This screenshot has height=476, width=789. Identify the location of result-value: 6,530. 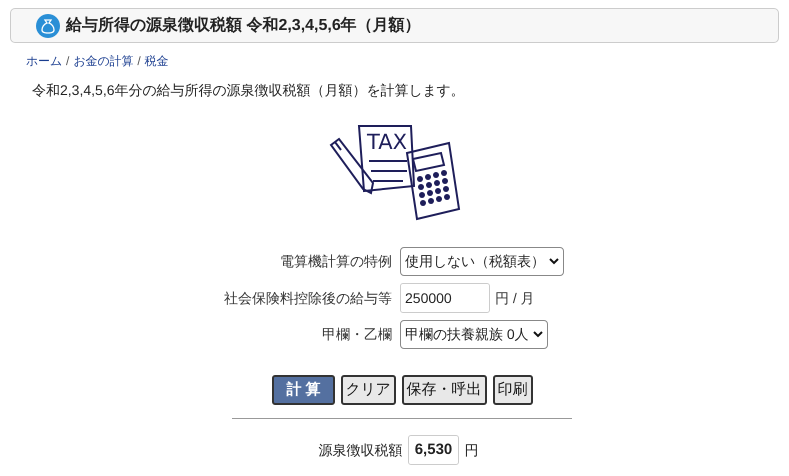
(434, 450).